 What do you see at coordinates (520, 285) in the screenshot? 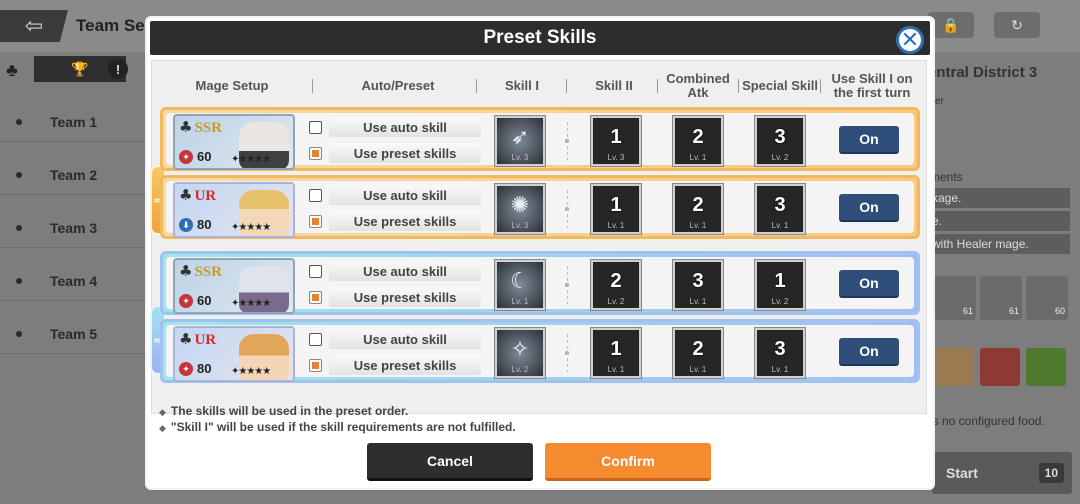
I see `skill-1-slot: ☾ Lv. 1` at bounding box center [520, 285].